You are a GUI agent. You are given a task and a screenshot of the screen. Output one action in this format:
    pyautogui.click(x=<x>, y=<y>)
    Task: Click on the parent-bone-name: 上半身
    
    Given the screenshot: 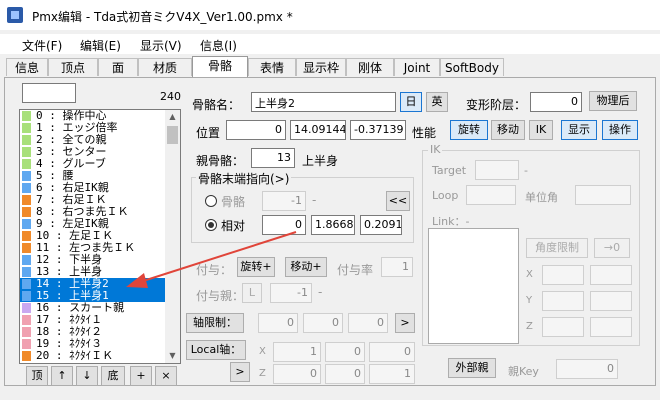 What is the action you would take?
    pyautogui.click(x=320, y=161)
    